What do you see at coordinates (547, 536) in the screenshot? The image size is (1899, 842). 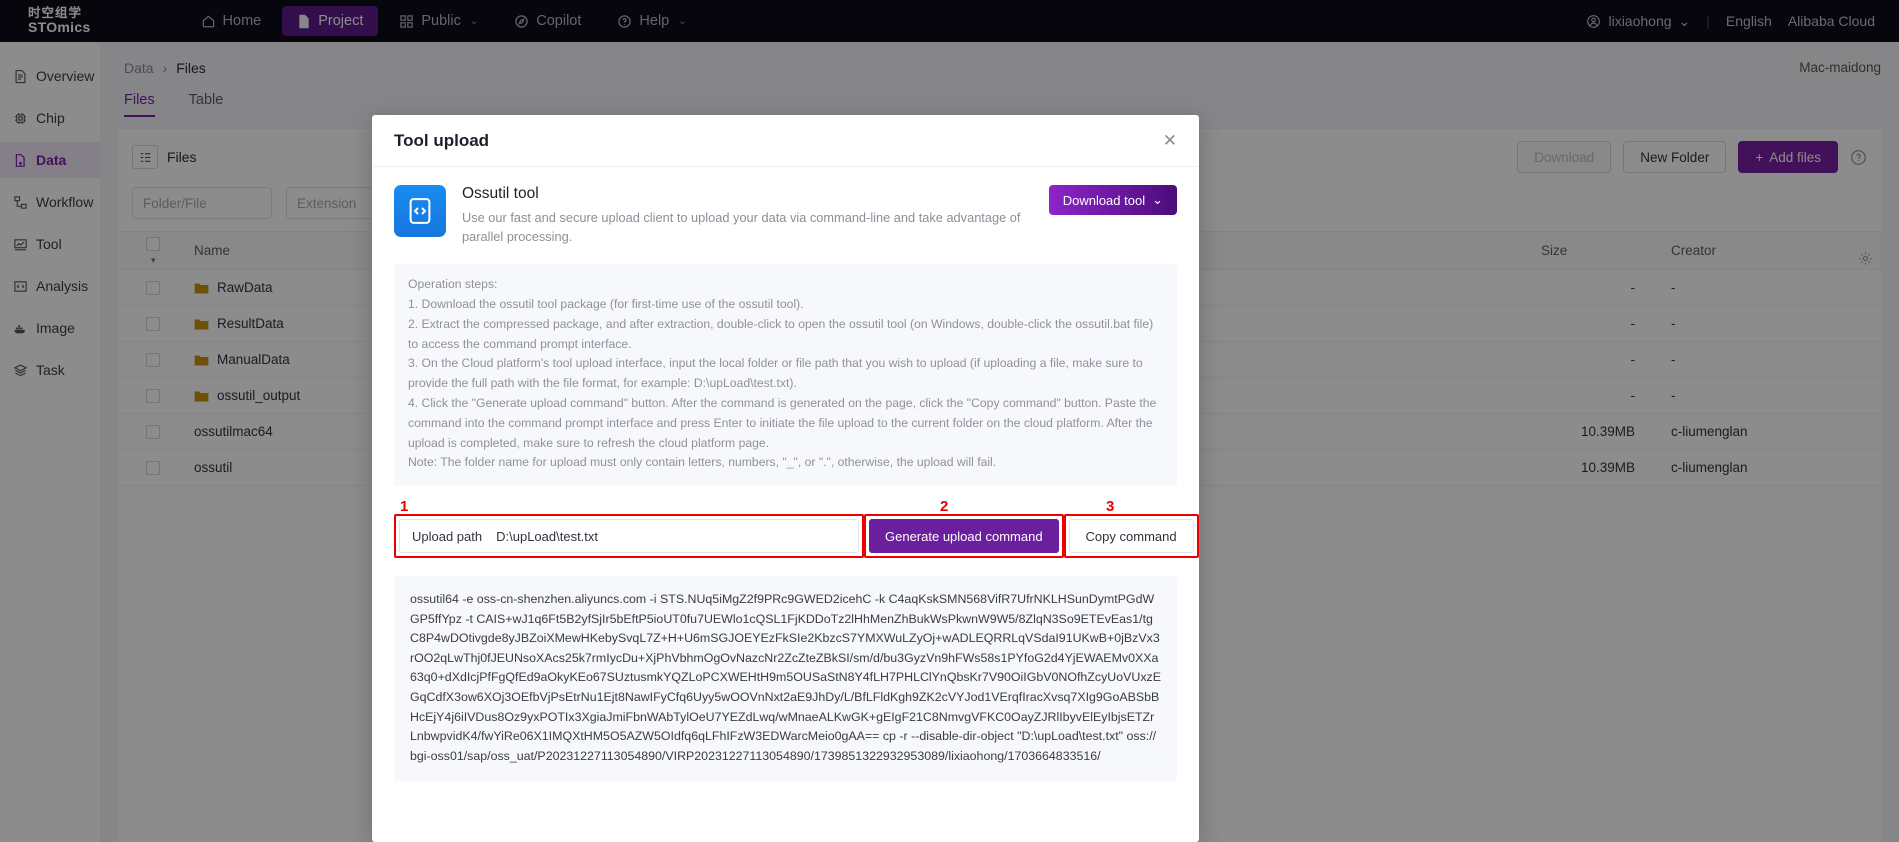 I see `upload-path-input: D:\upLoad\test.txt` at bounding box center [547, 536].